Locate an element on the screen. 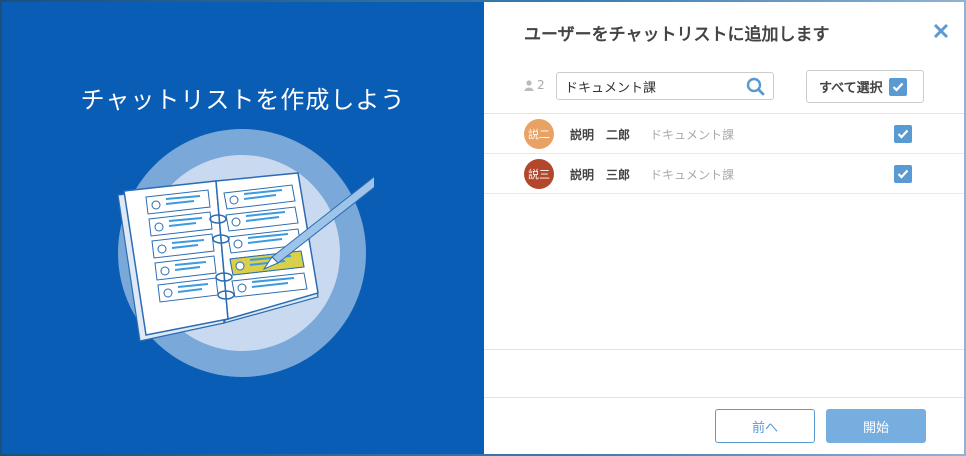 The height and width of the screenshot is (456, 966). close-icon is located at coordinates (941, 31).